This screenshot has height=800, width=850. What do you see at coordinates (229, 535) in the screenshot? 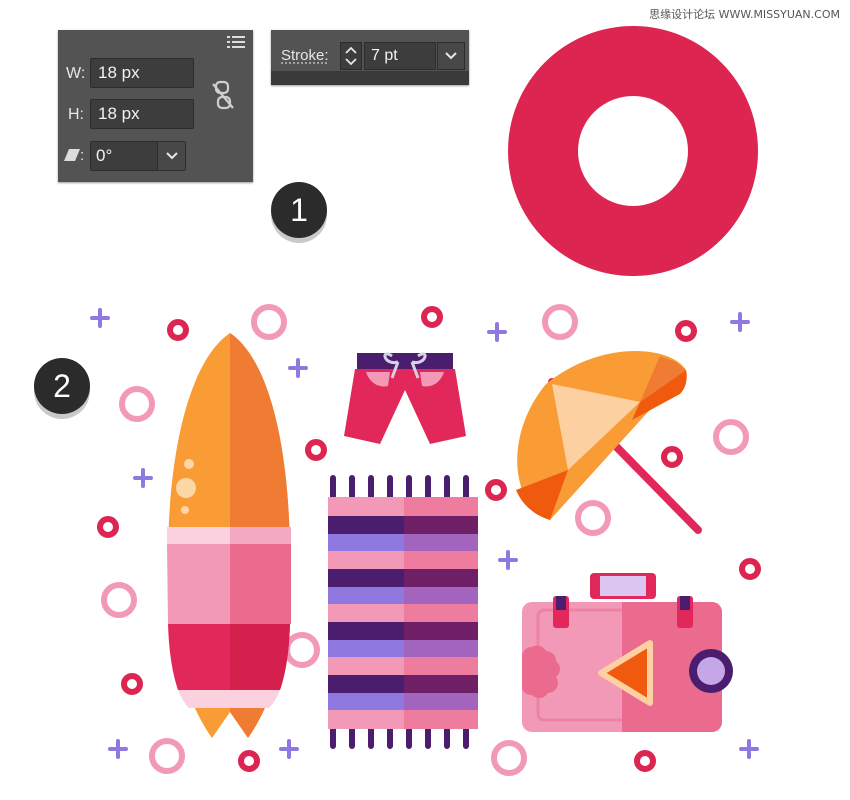
I see `surfboard` at bounding box center [229, 535].